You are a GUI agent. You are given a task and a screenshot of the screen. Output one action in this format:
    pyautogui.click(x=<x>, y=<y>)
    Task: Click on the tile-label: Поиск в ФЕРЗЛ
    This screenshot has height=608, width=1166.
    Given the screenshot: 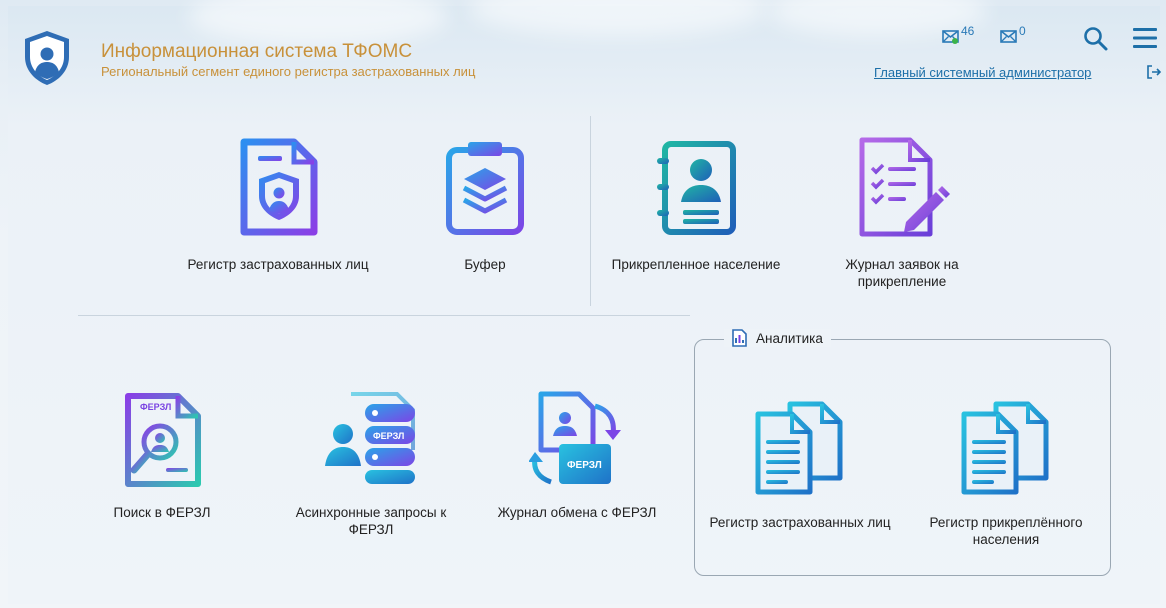 What is the action you would take?
    pyautogui.click(x=162, y=512)
    